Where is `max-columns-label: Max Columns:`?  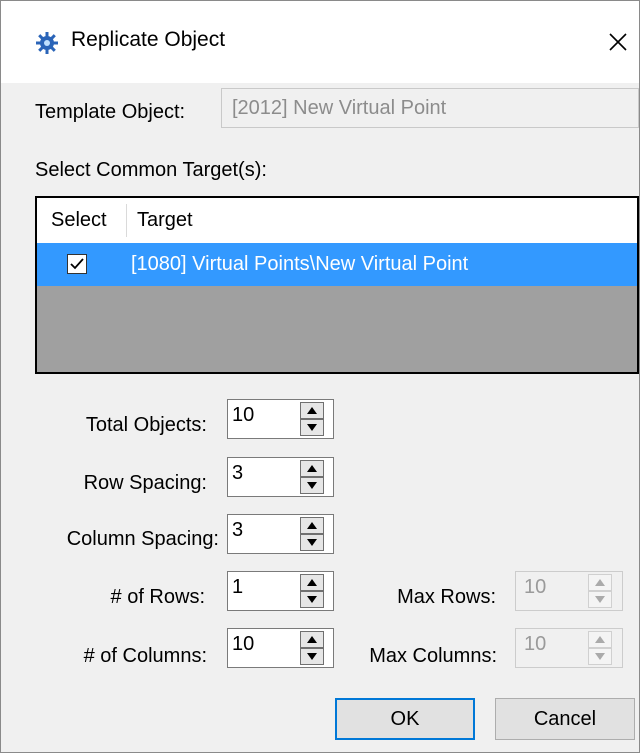 max-columns-label: Max Columns: is located at coordinates (433, 656).